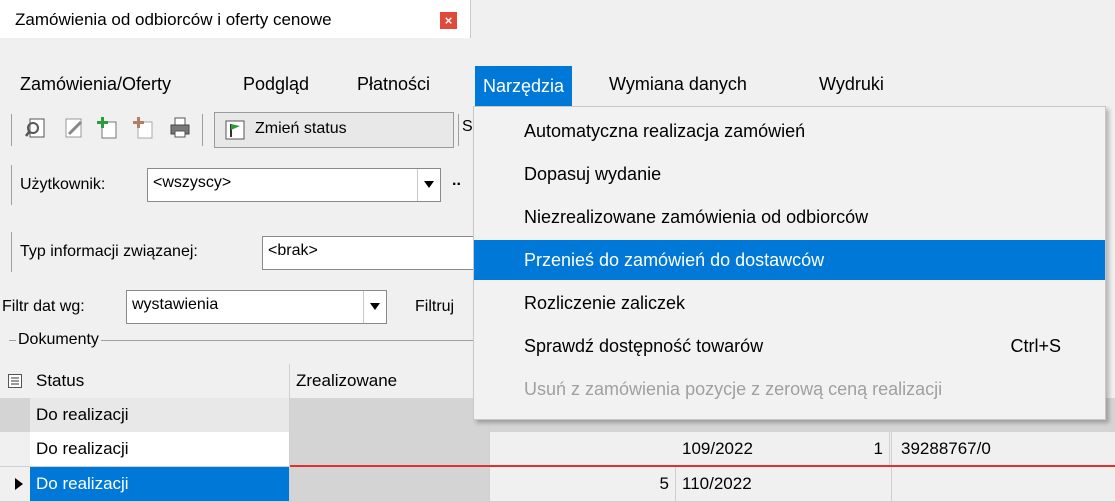  I want to click on table-row-selected: Do realizacji 5 110/2022, so click(557, 484).